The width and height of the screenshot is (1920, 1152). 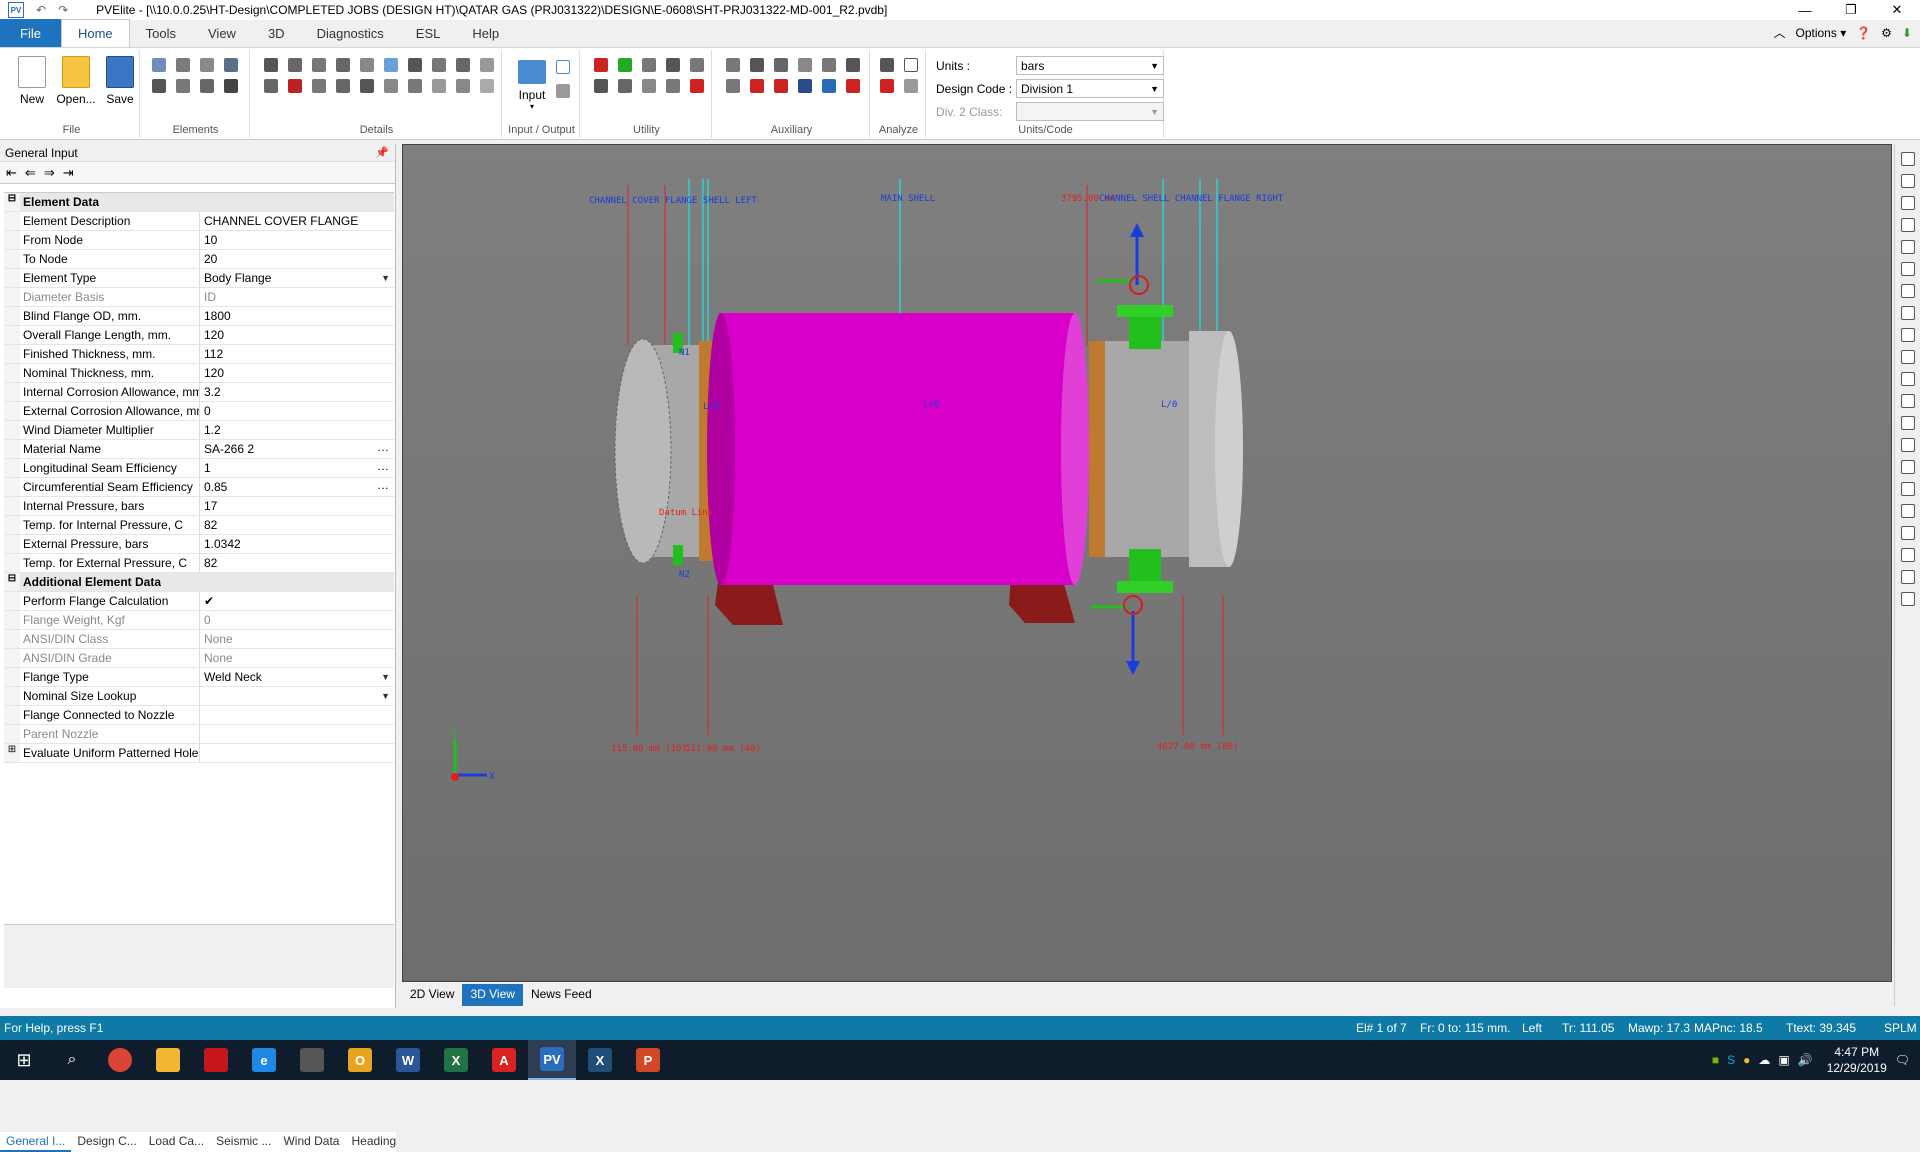 What do you see at coordinates (1907, 33) in the screenshot?
I see `download-icon: ⬇` at bounding box center [1907, 33].